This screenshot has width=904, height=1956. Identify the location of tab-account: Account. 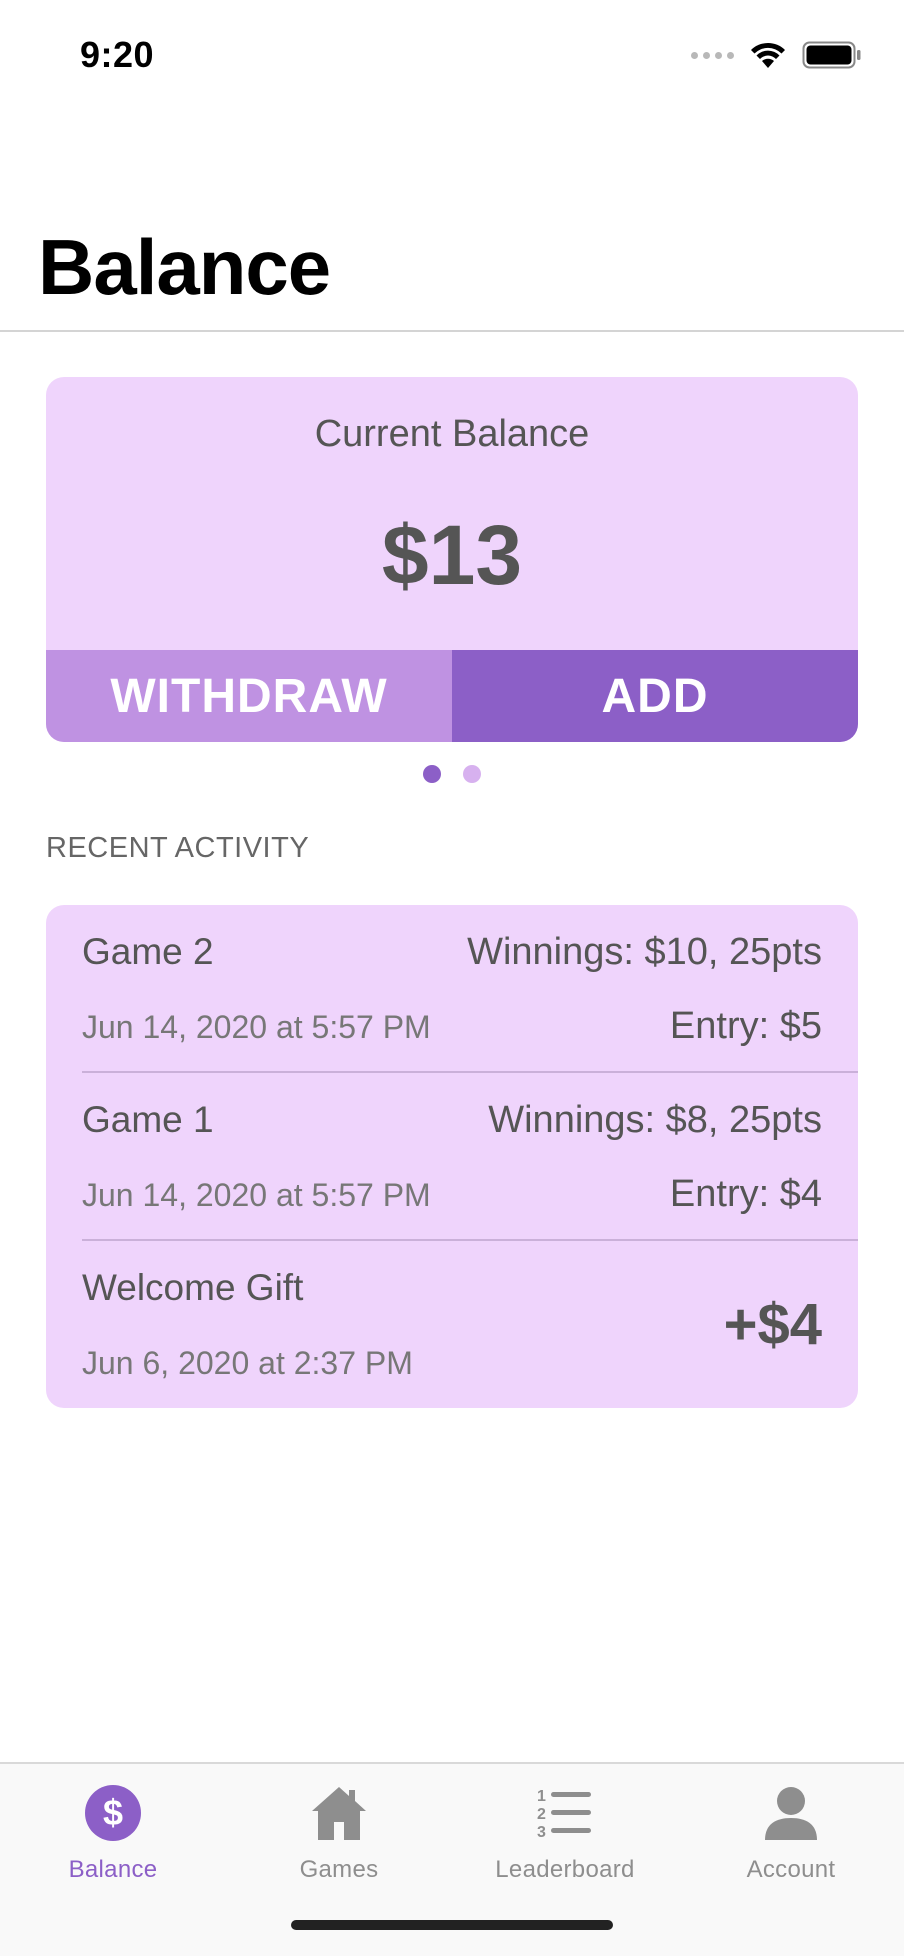
(791, 1837).